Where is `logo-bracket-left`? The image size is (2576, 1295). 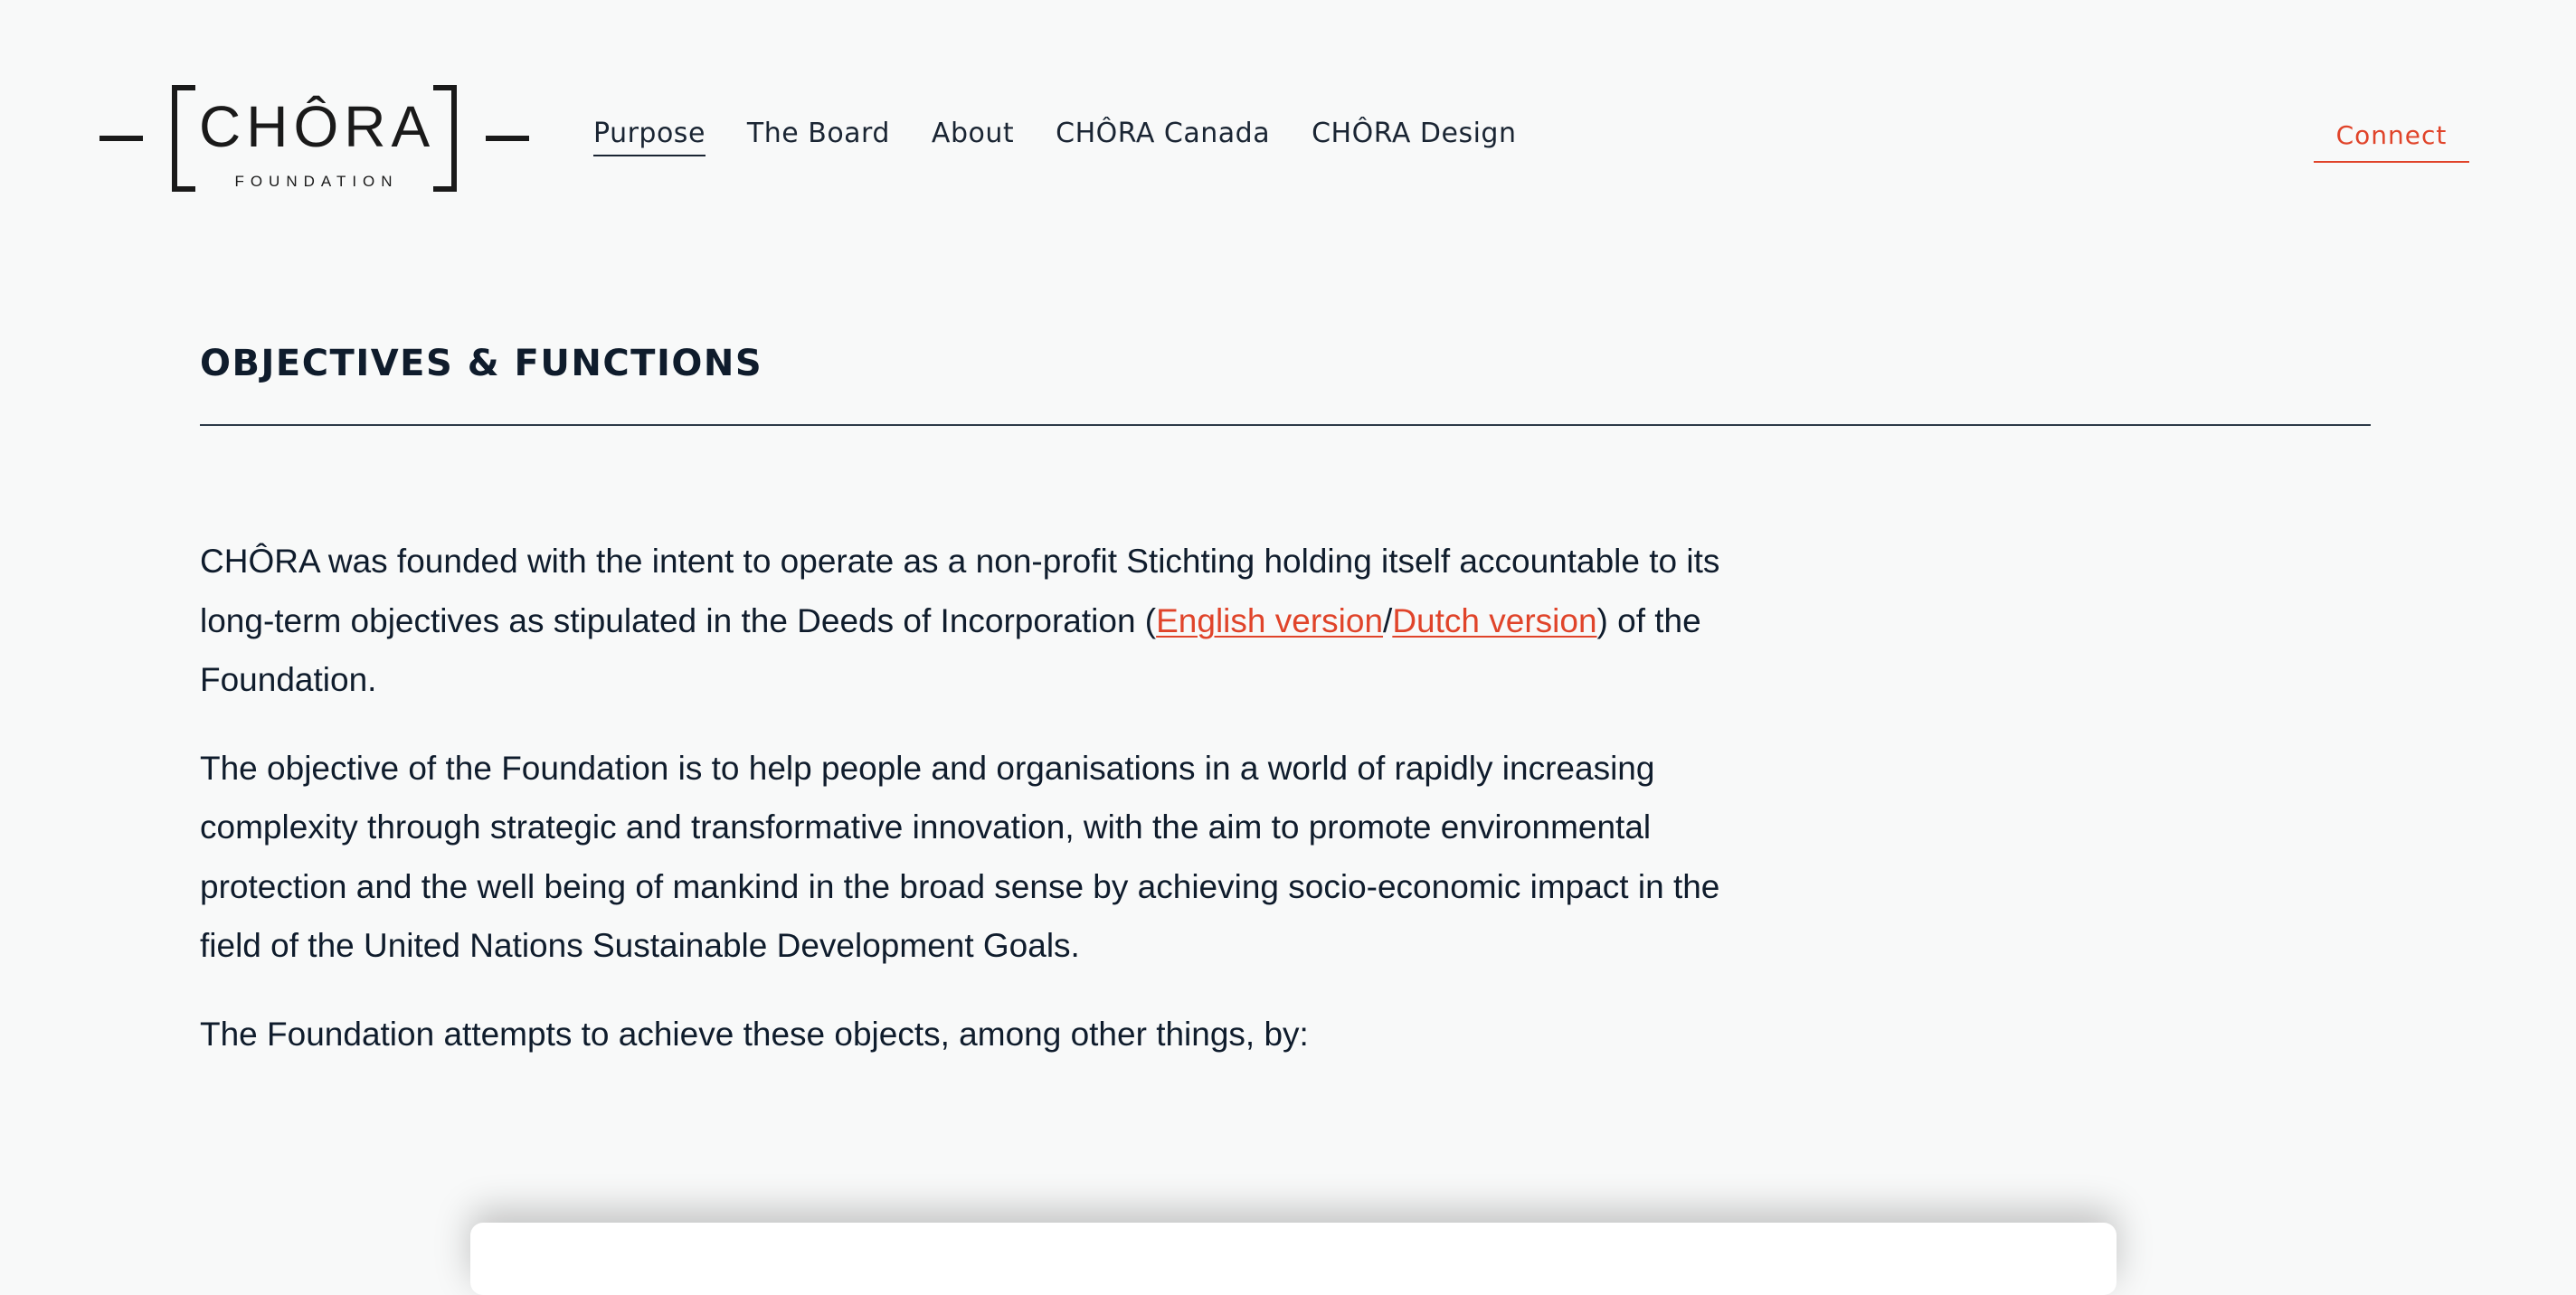
logo-bracket-left is located at coordinates (184, 138).